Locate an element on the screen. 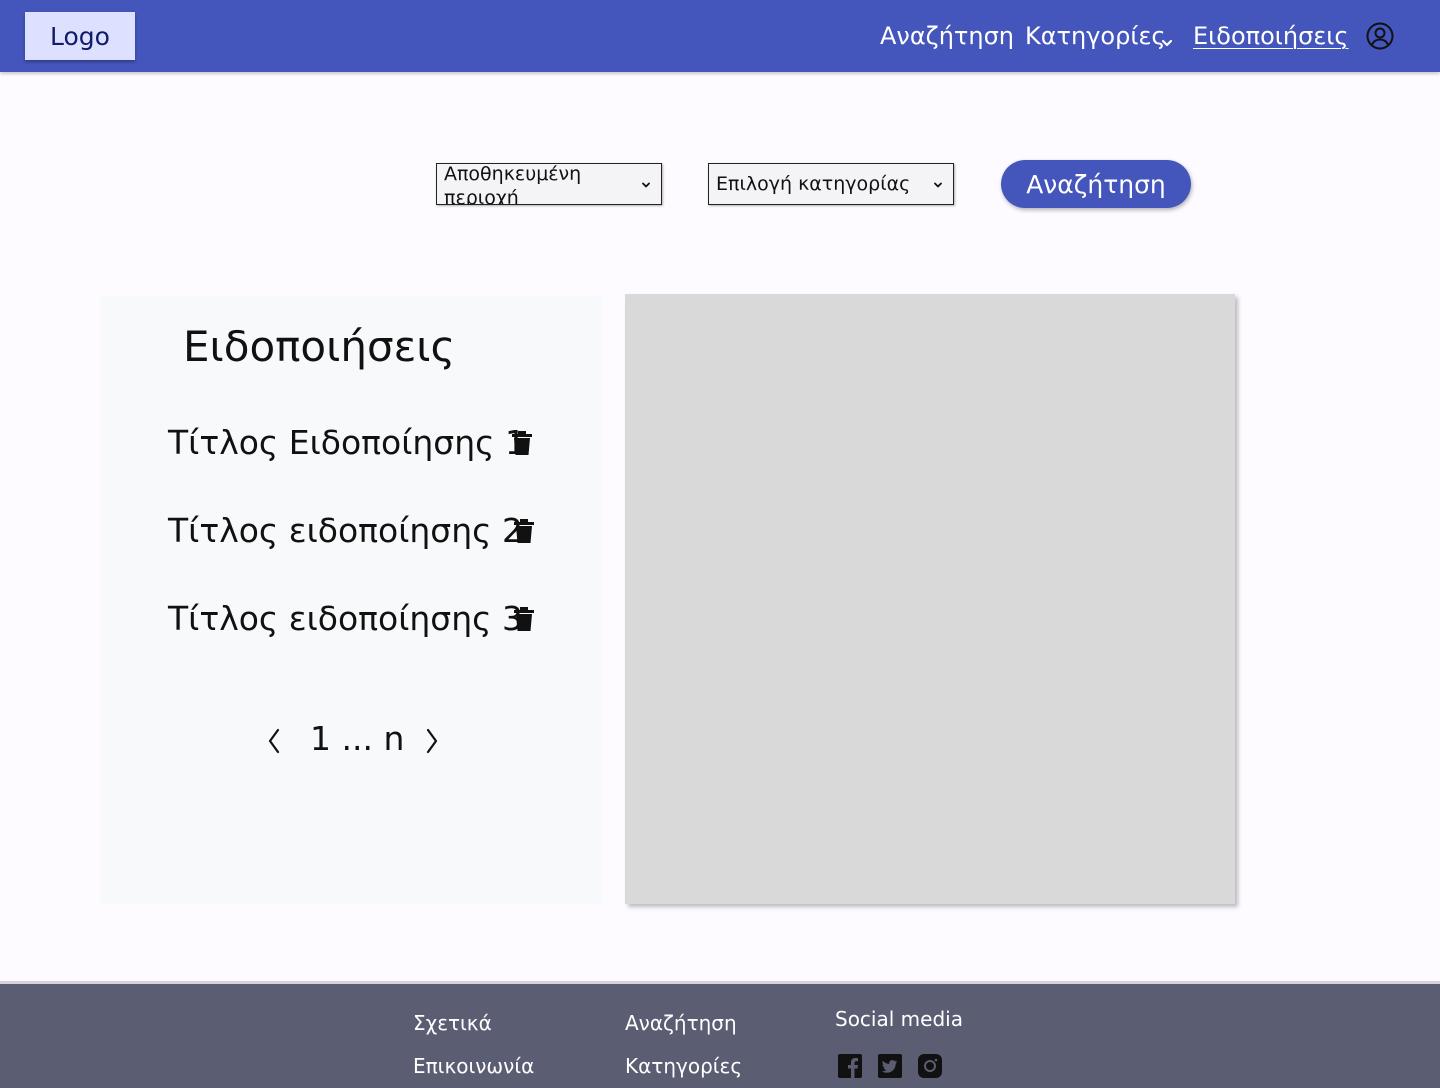 The width and height of the screenshot is (1440, 1088). facebook-icon is located at coordinates (850, 1066).